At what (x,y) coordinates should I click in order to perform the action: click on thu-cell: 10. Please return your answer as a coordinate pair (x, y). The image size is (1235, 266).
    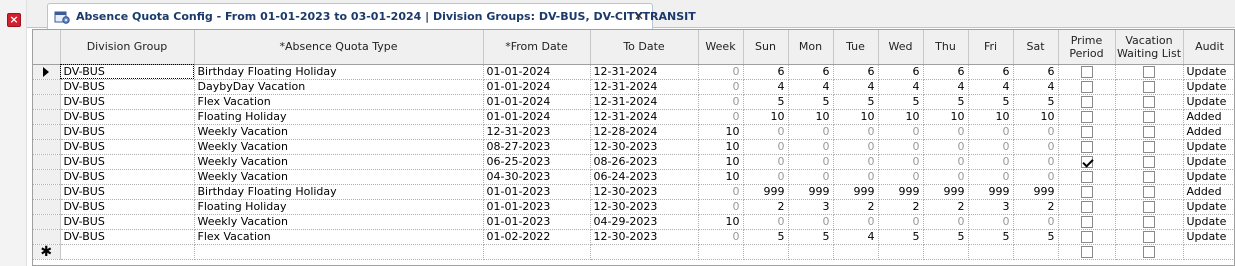
    Looking at the image, I should click on (946, 117).